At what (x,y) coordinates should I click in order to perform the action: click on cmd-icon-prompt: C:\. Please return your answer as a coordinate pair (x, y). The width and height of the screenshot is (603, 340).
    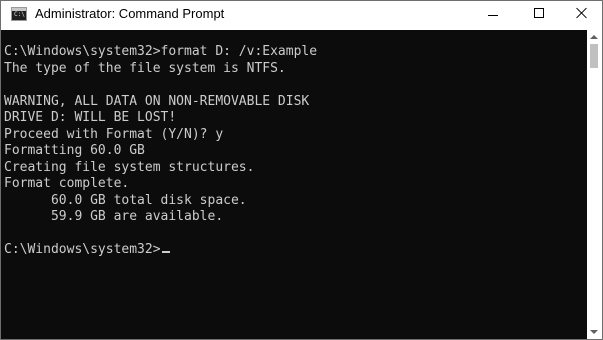
    Looking at the image, I should click on (19, 14).